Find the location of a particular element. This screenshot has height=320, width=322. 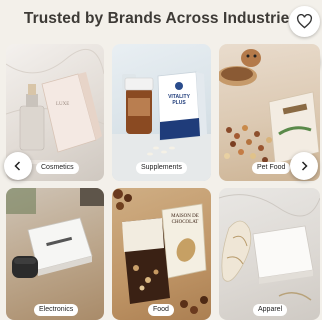

tile-electronics: Electronics is located at coordinates (55, 254).